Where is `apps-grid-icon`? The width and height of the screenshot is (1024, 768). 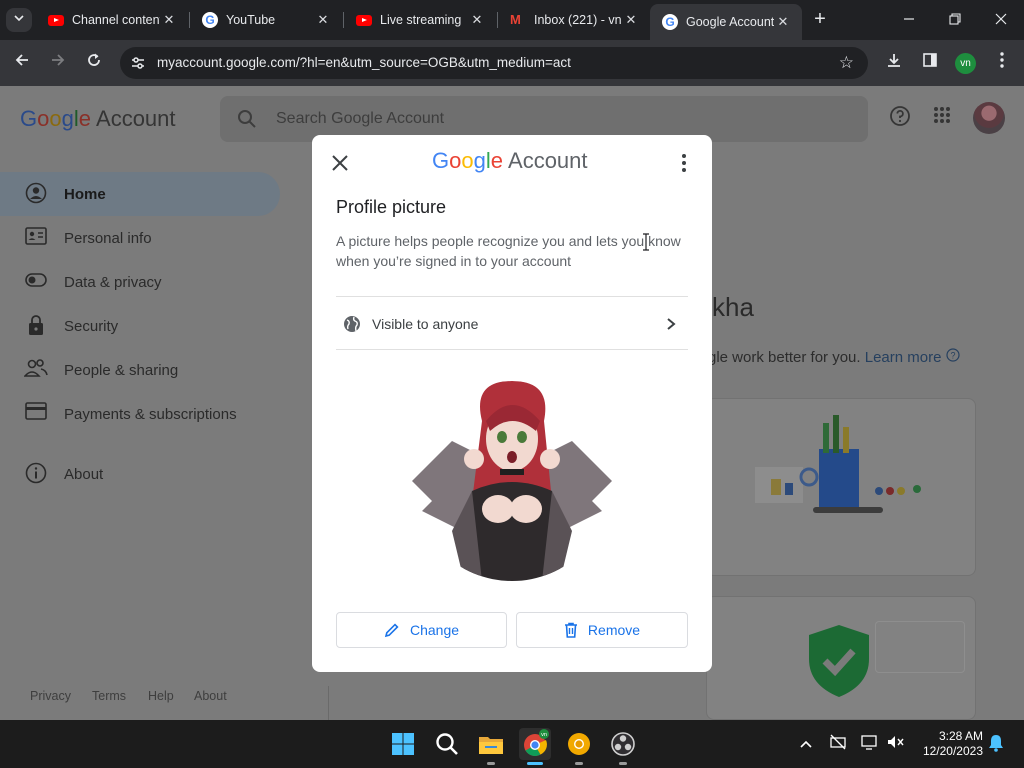
apps-grid-icon is located at coordinates (942, 115).